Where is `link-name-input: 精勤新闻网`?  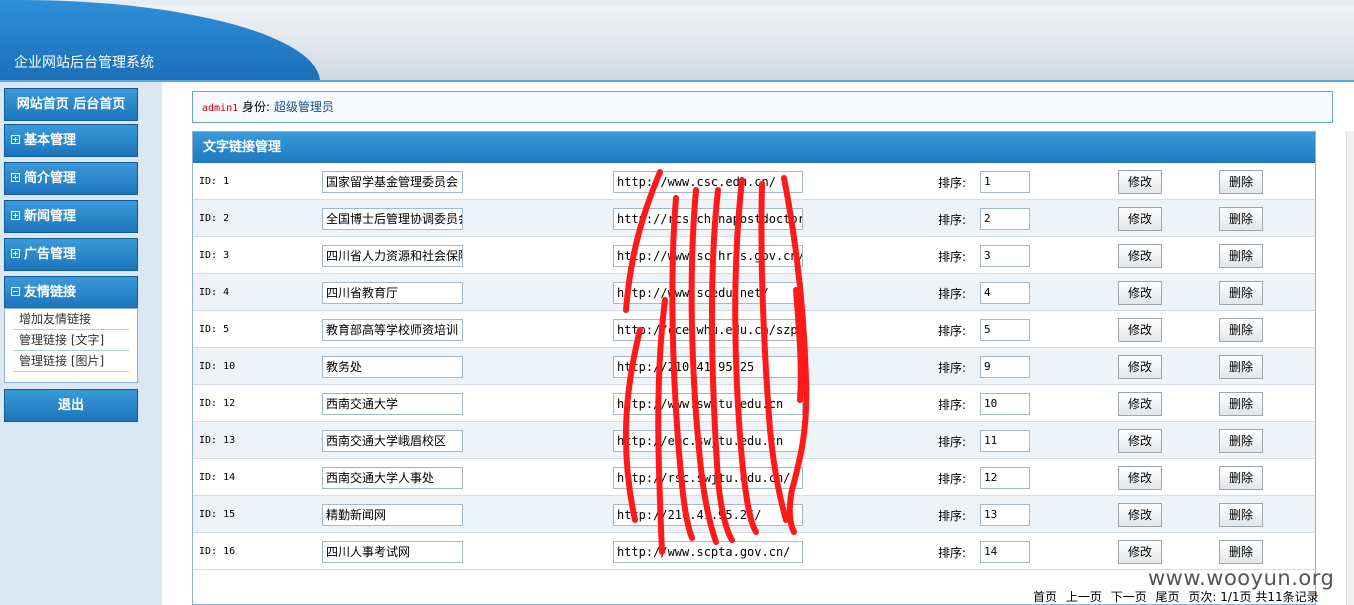
link-name-input: 精勤新闻网 is located at coordinates (392, 515).